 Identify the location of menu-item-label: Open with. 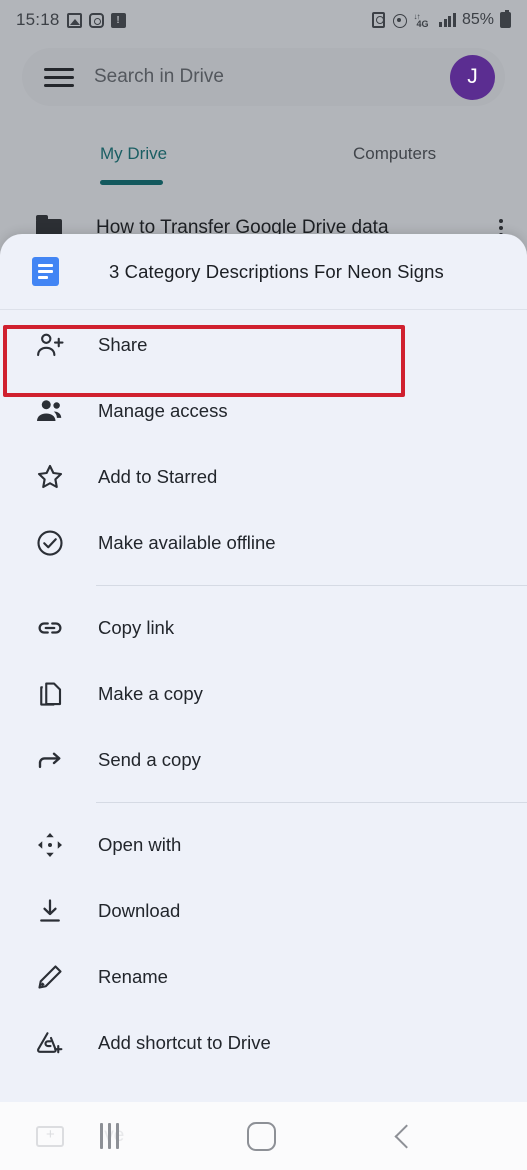
(140, 844).